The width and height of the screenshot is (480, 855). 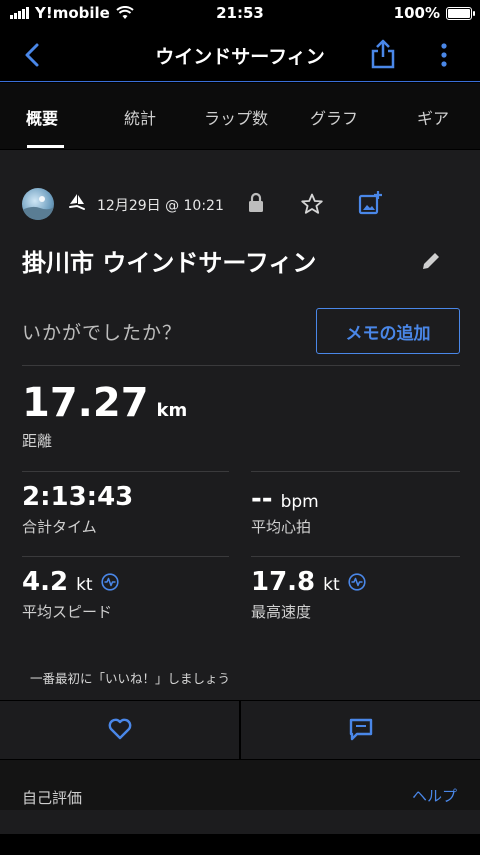 What do you see at coordinates (383, 54) in the screenshot?
I see `share-icon` at bounding box center [383, 54].